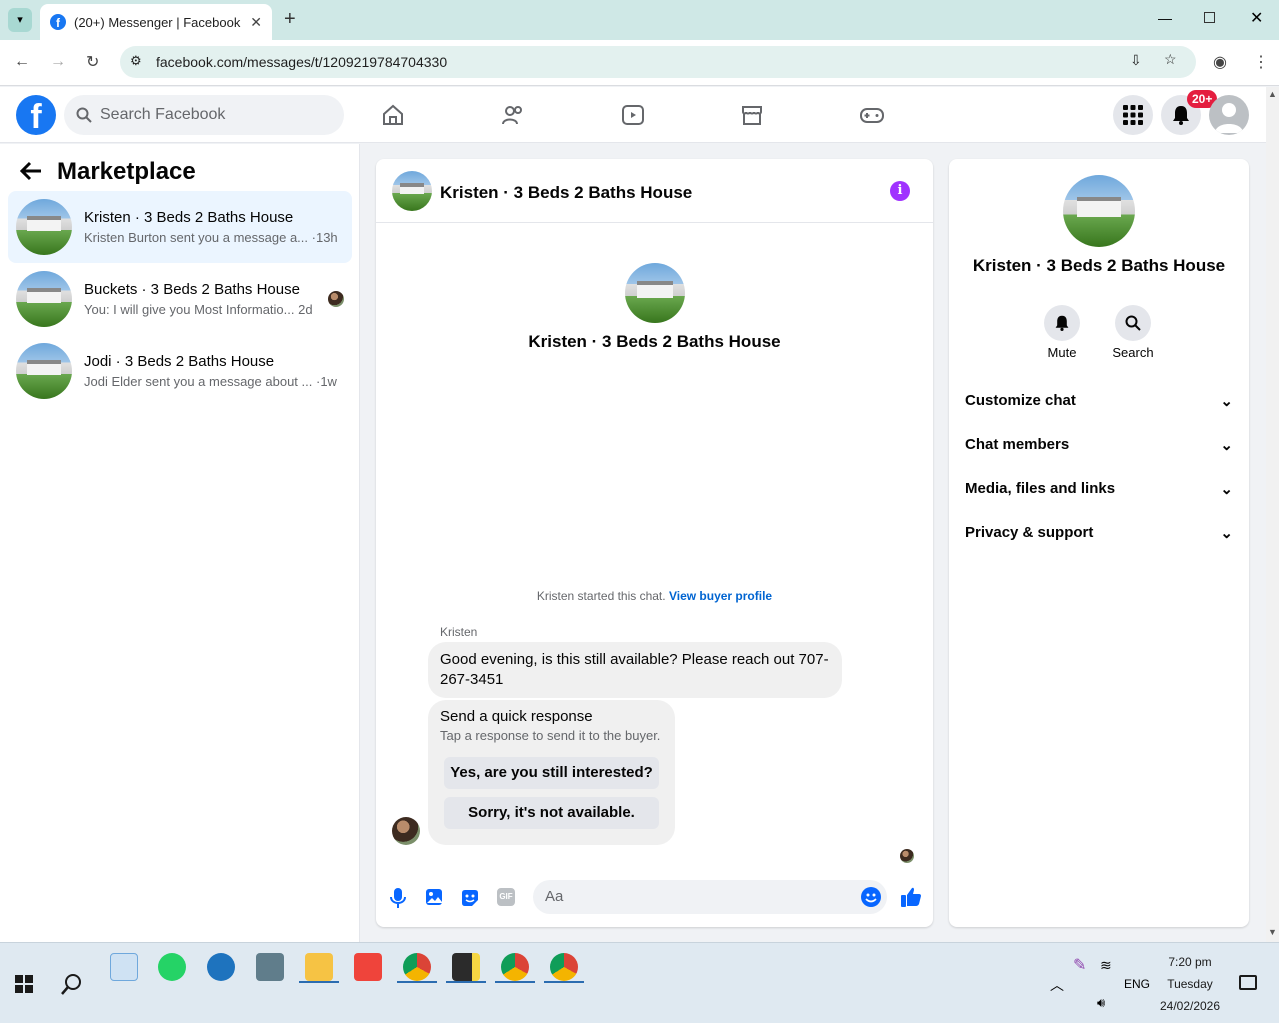  I want to click on emoji-icon, so click(871, 897).